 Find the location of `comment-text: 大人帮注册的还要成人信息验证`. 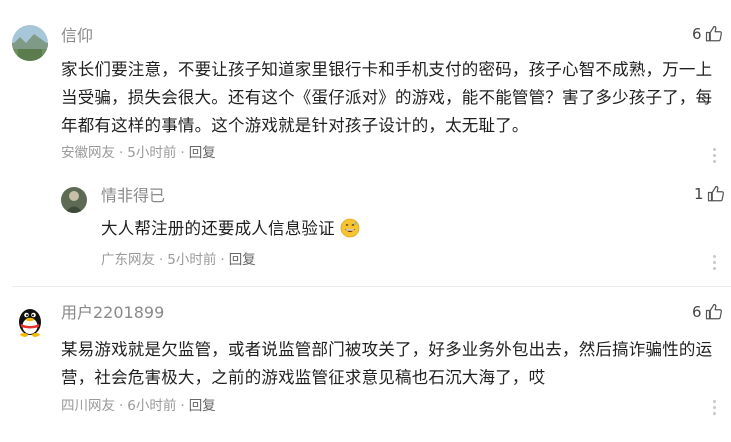

comment-text: 大人帮注册的还要成人信息验证 is located at coordinates (230, 229).